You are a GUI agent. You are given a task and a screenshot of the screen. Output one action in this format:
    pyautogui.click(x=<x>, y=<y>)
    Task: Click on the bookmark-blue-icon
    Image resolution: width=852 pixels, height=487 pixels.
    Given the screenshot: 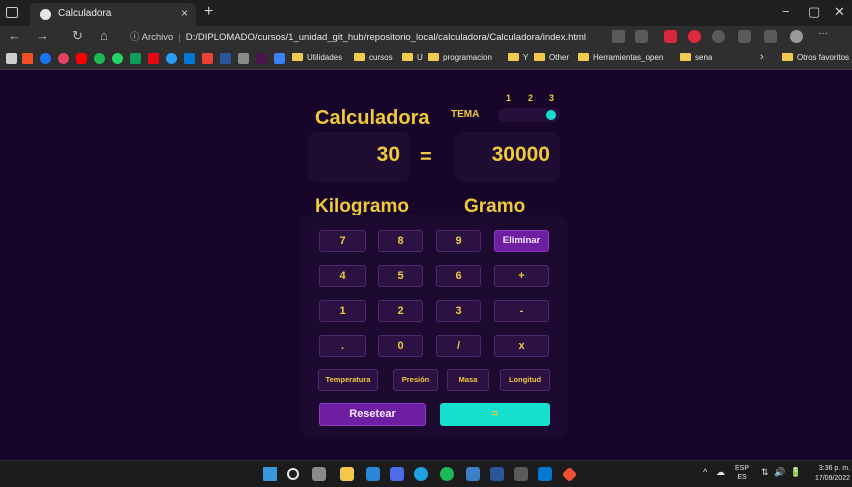 What is the action you would take?
    pyautogui.click(x=171, y=58)
    